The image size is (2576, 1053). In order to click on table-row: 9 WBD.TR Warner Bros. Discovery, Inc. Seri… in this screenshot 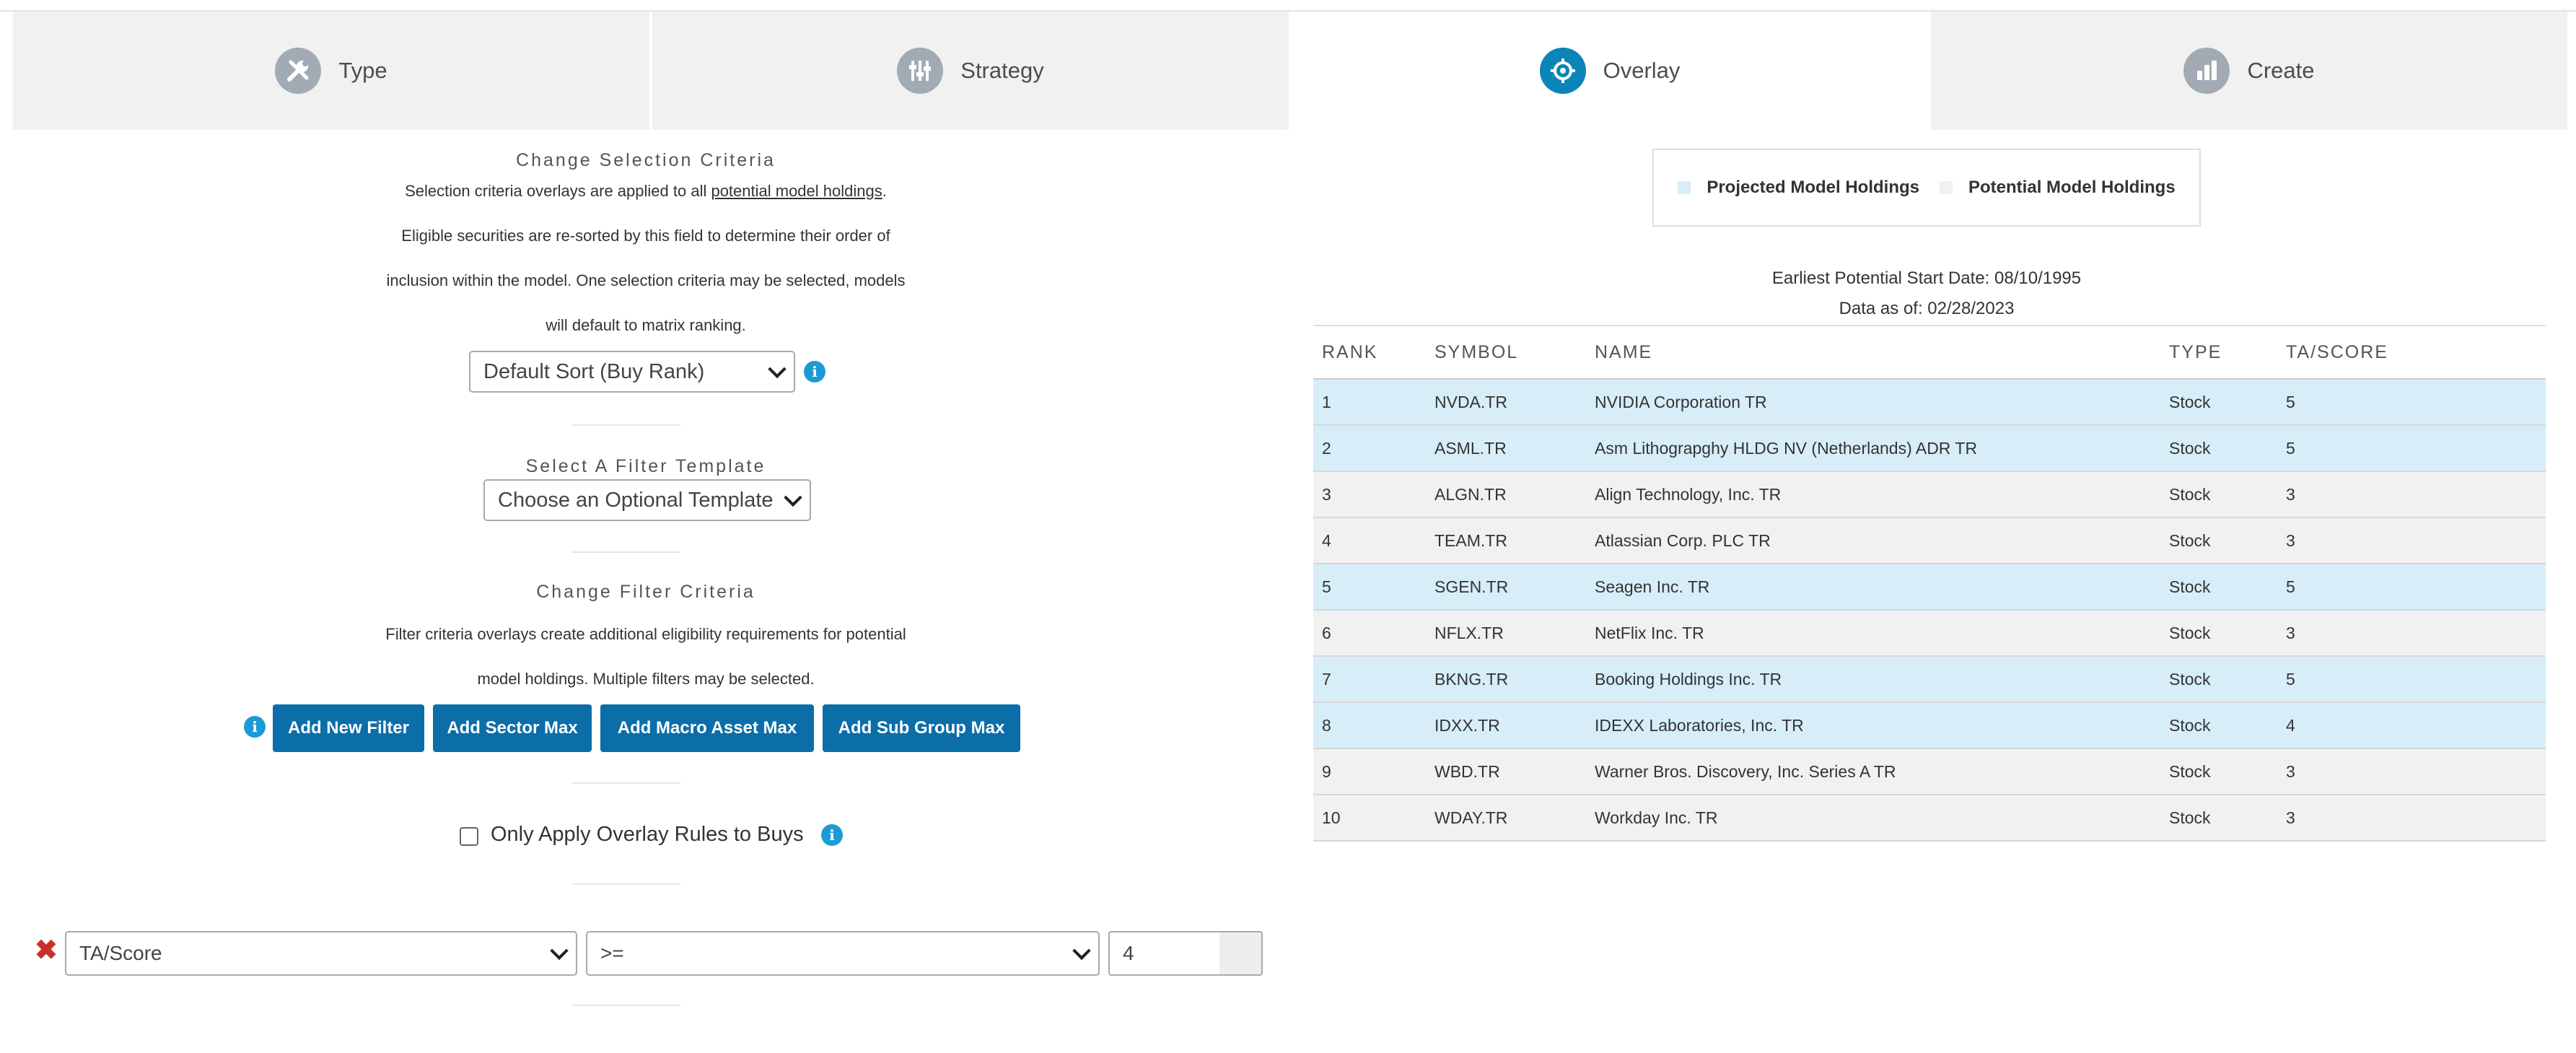, I will do `click(1929, 772)`.